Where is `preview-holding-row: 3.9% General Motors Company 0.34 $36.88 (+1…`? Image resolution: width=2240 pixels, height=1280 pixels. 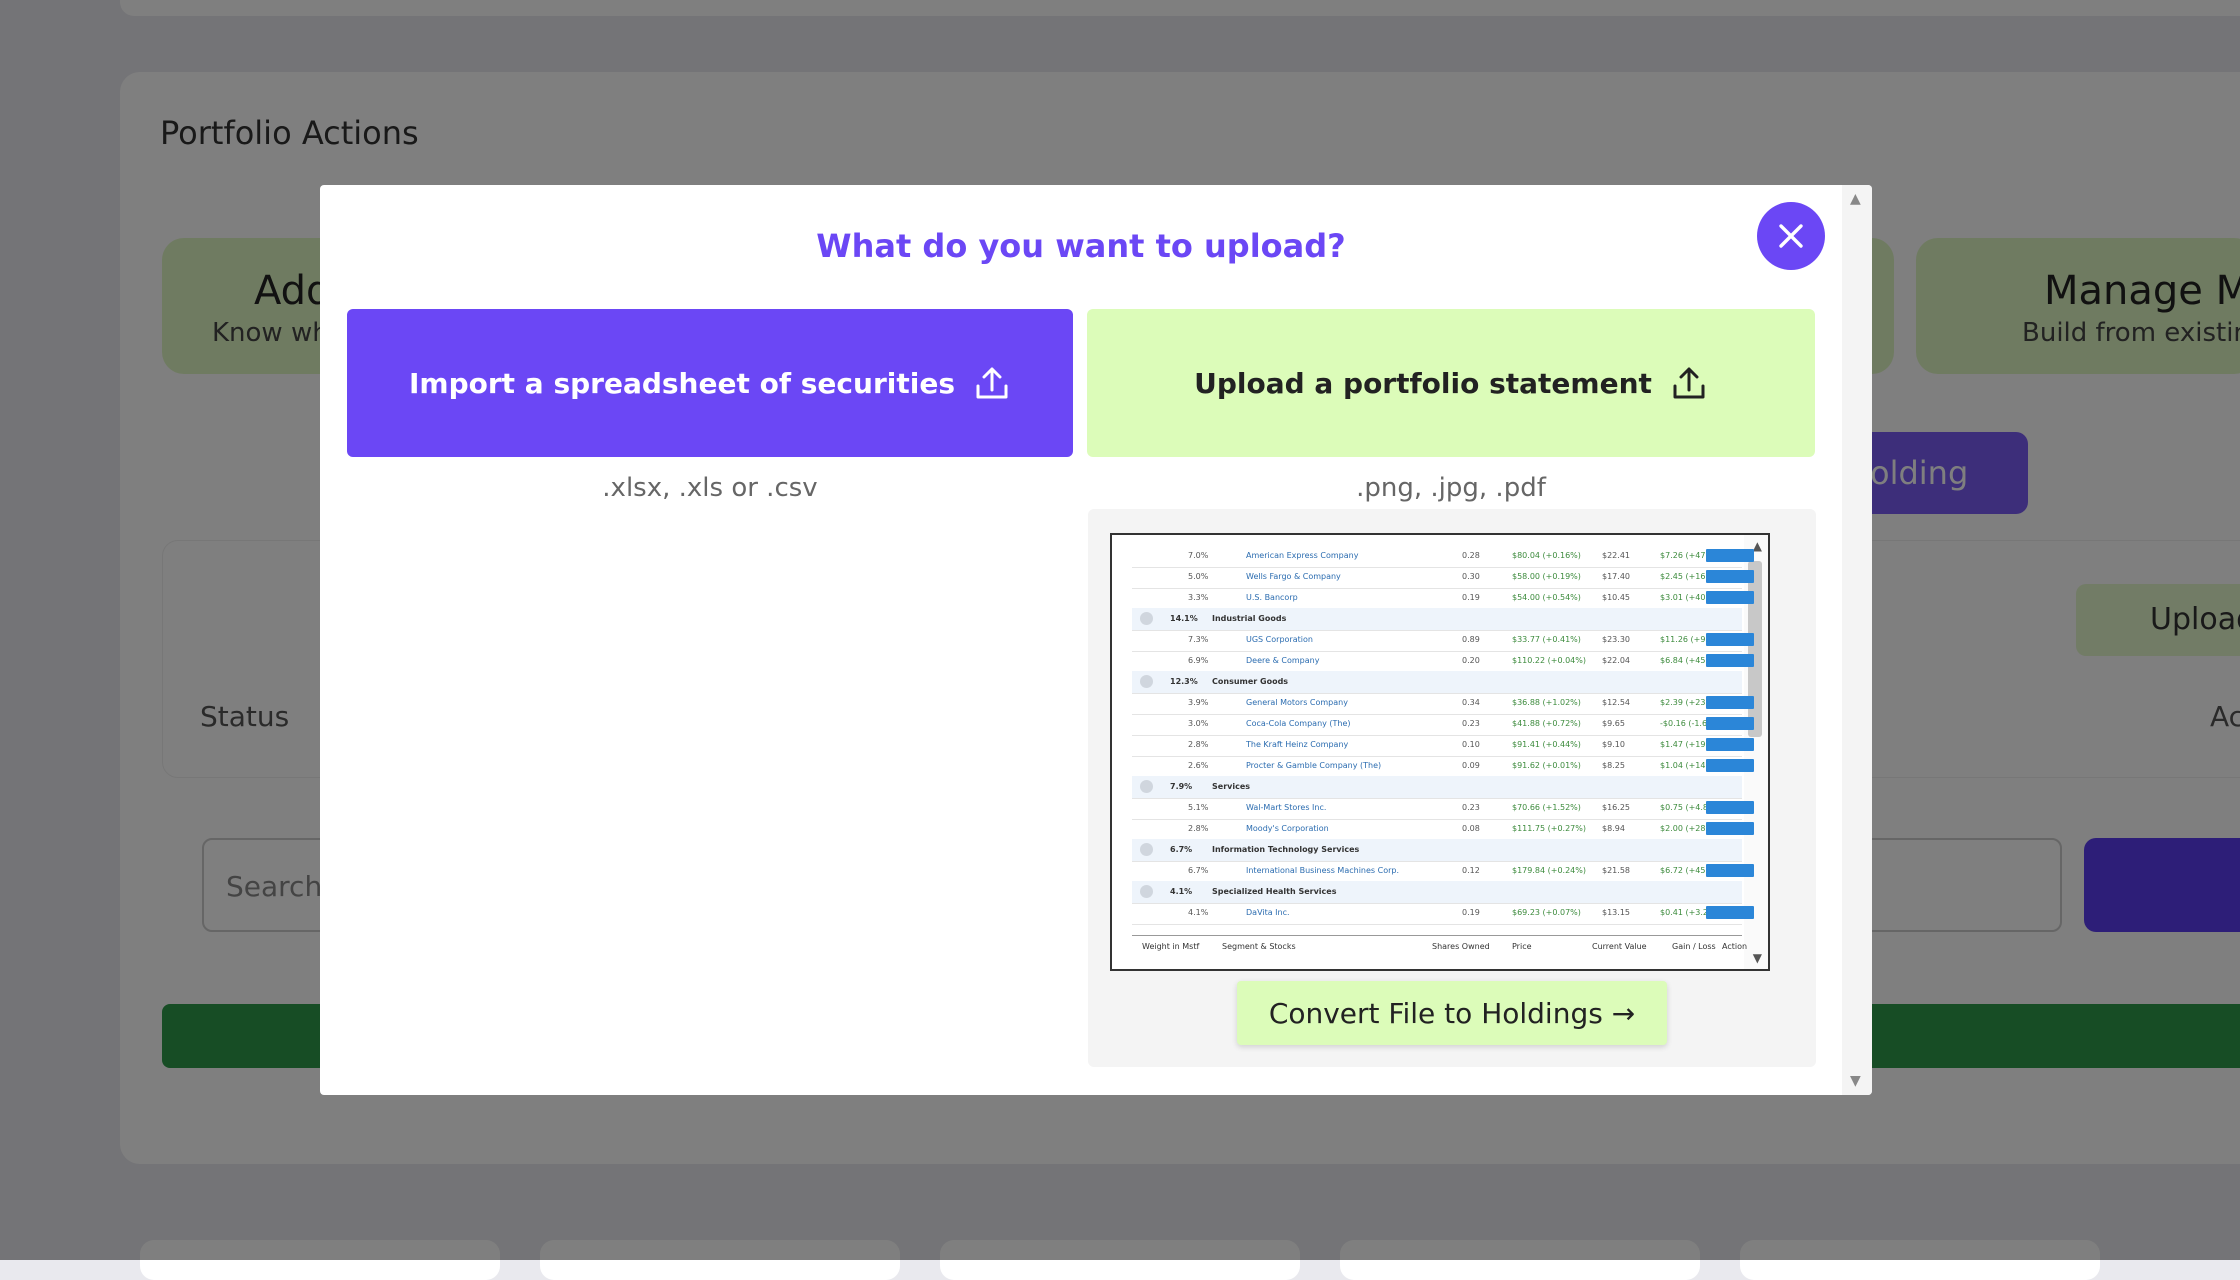 preview-holding-row: 3.9% General Motors Company 0.34 $36.88 (+1… is located at coordinates (1443, 703).